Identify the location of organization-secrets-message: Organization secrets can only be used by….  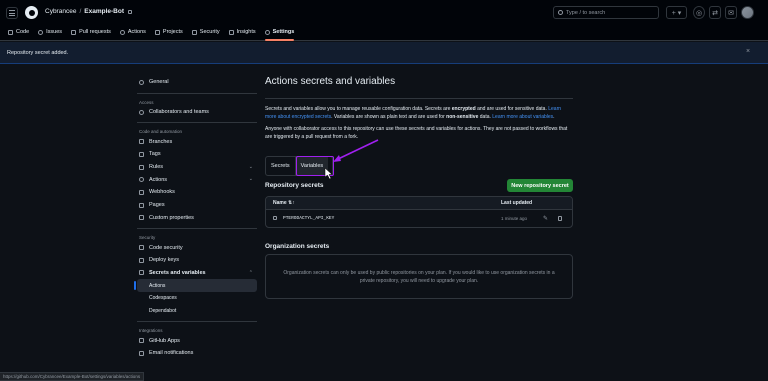
(419, 276).